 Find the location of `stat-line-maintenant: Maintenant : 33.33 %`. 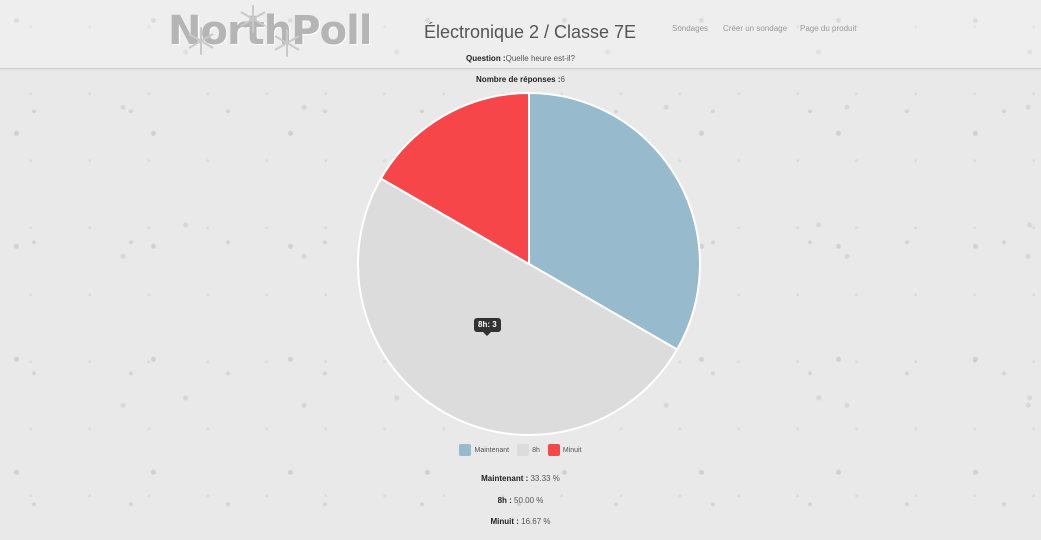

stat-line-maintenant: Maintenant : 33.33 % is located at coordinates (520, 478).